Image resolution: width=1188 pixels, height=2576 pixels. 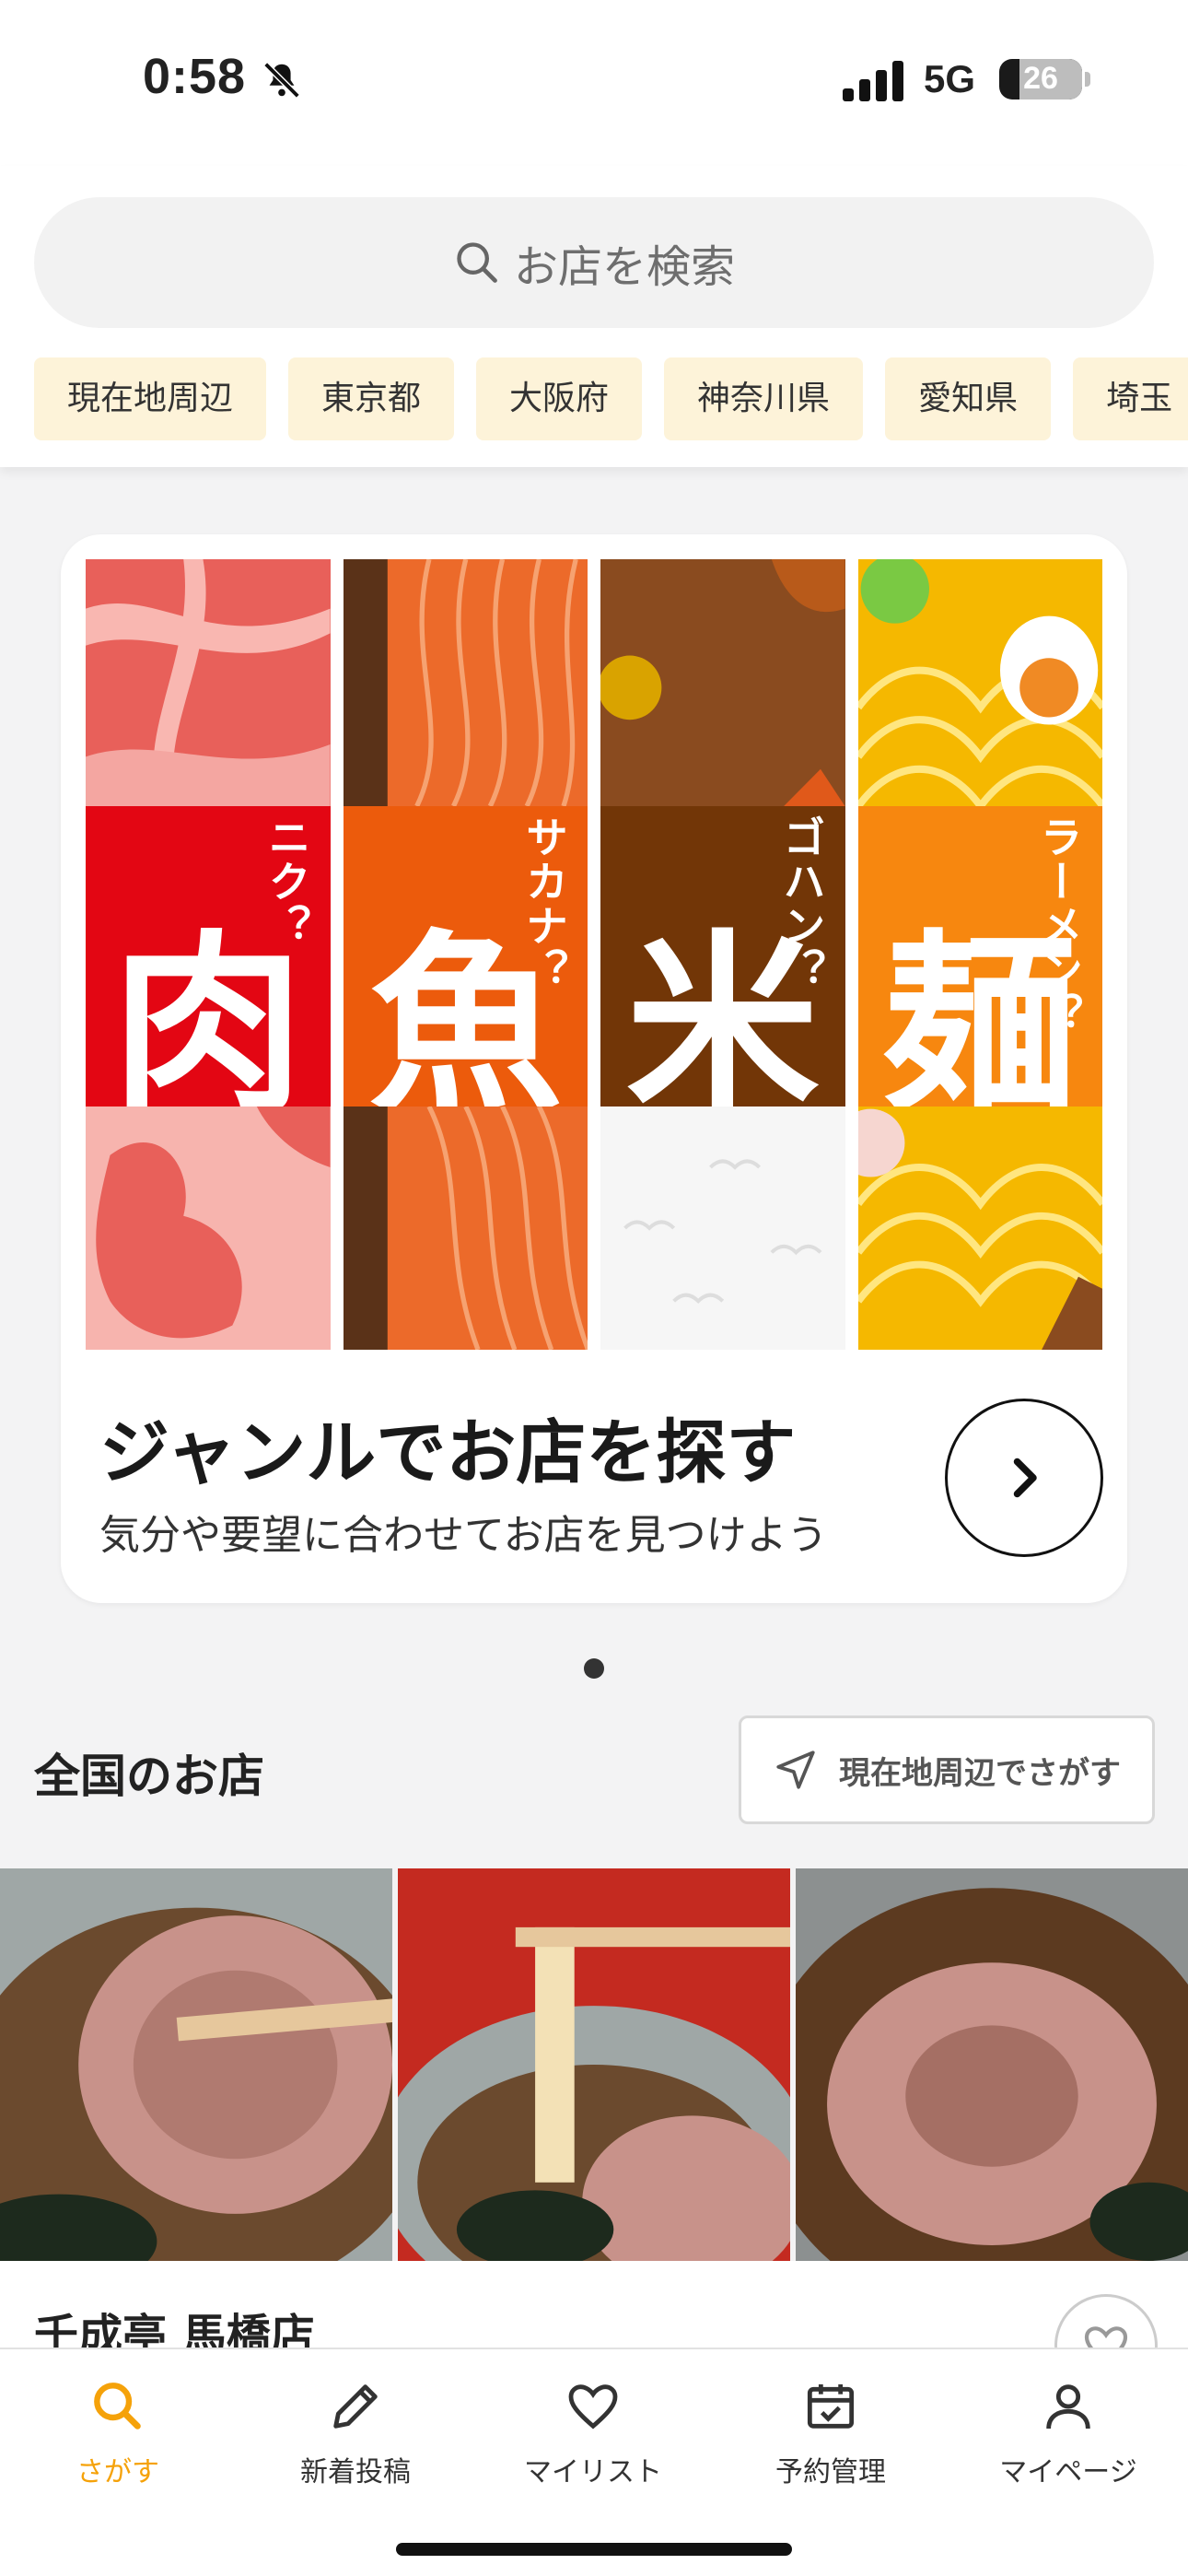 What do you see at coordinates (1130, 398) in the screenshot?
I see `chip-saitama: 埼玉` at bounding box center [1130, 398].